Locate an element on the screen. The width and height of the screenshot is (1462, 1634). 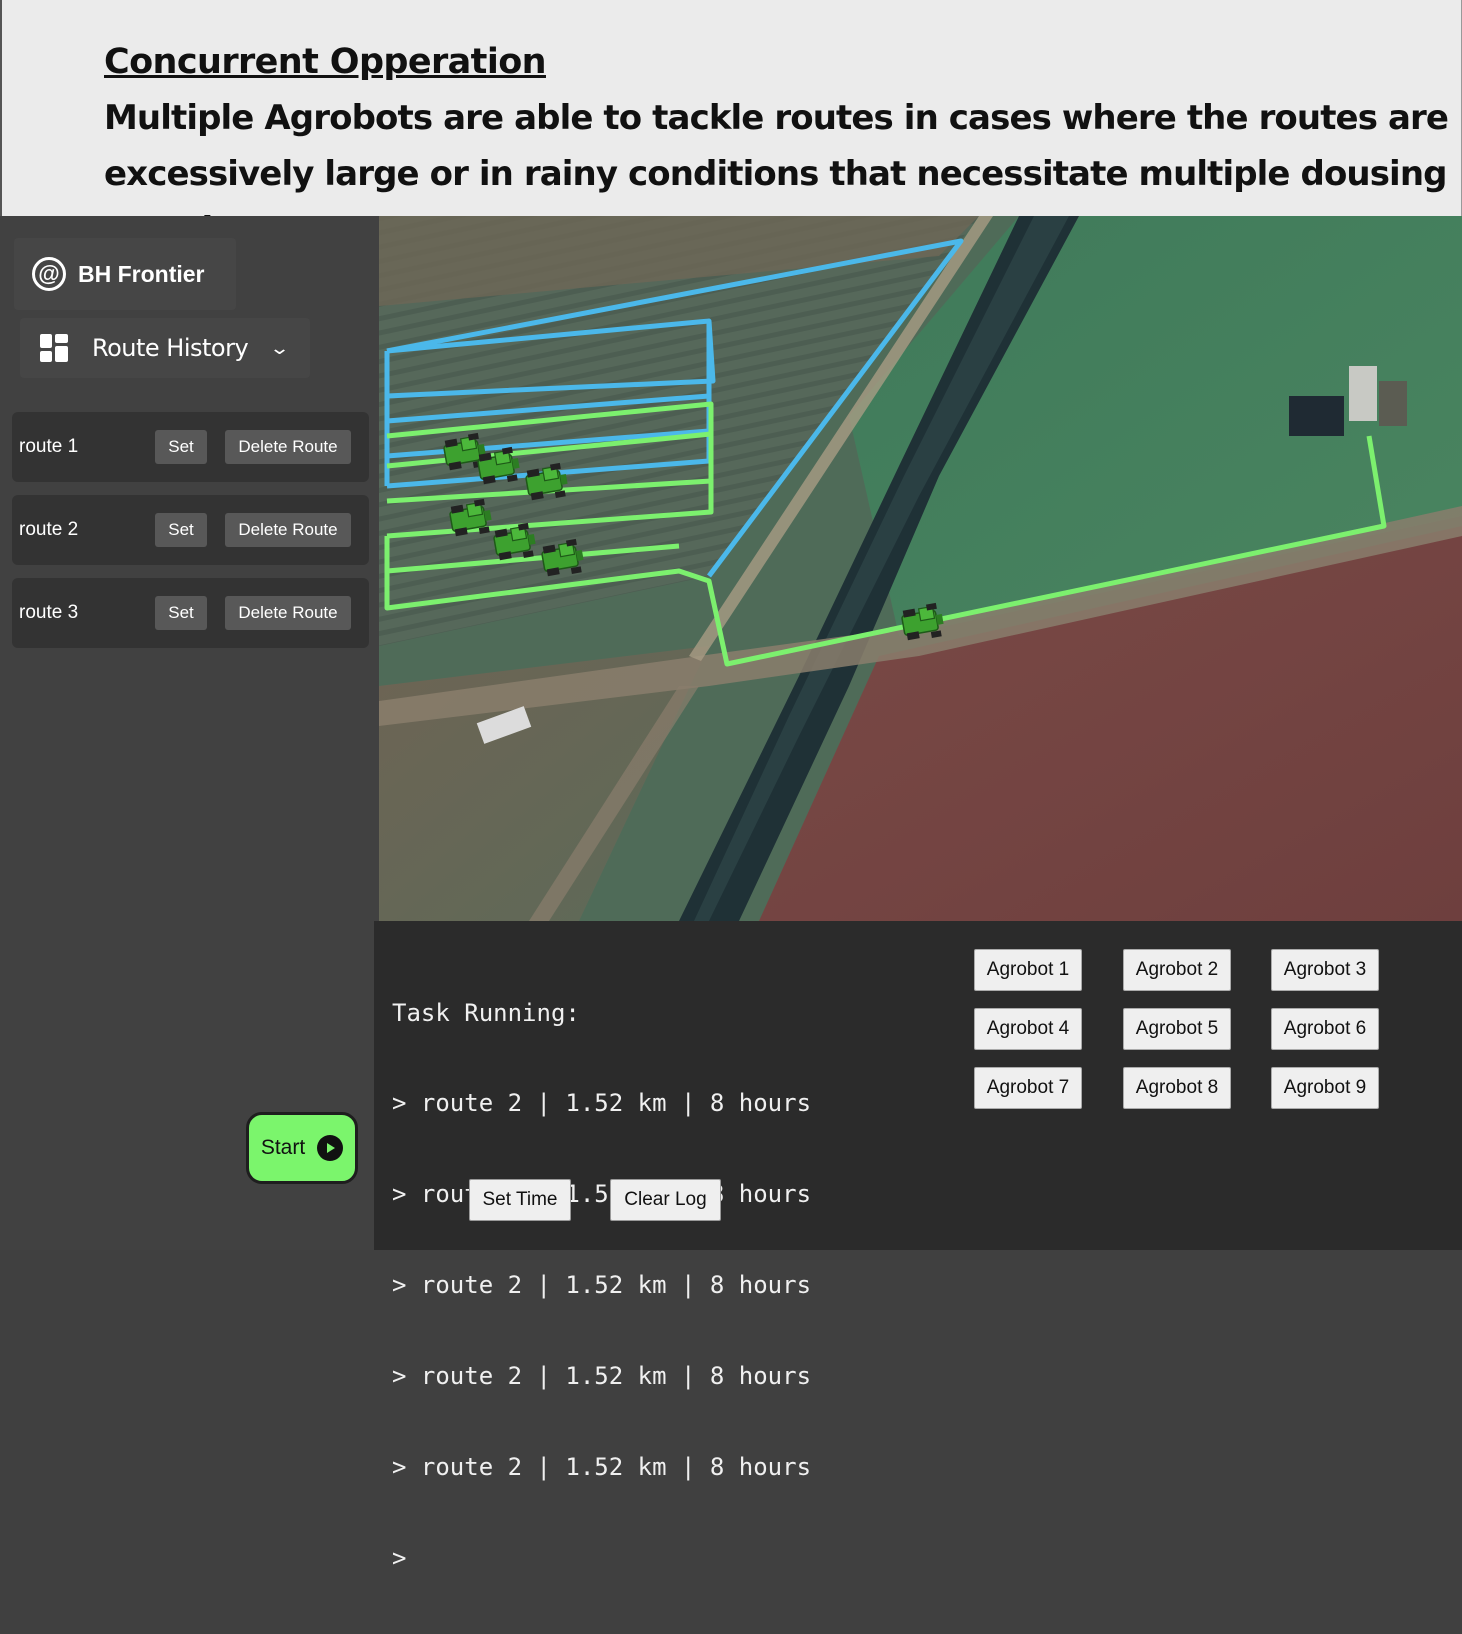
route-card: route 2 Set Delete Route is located at coordinates (190, 530).